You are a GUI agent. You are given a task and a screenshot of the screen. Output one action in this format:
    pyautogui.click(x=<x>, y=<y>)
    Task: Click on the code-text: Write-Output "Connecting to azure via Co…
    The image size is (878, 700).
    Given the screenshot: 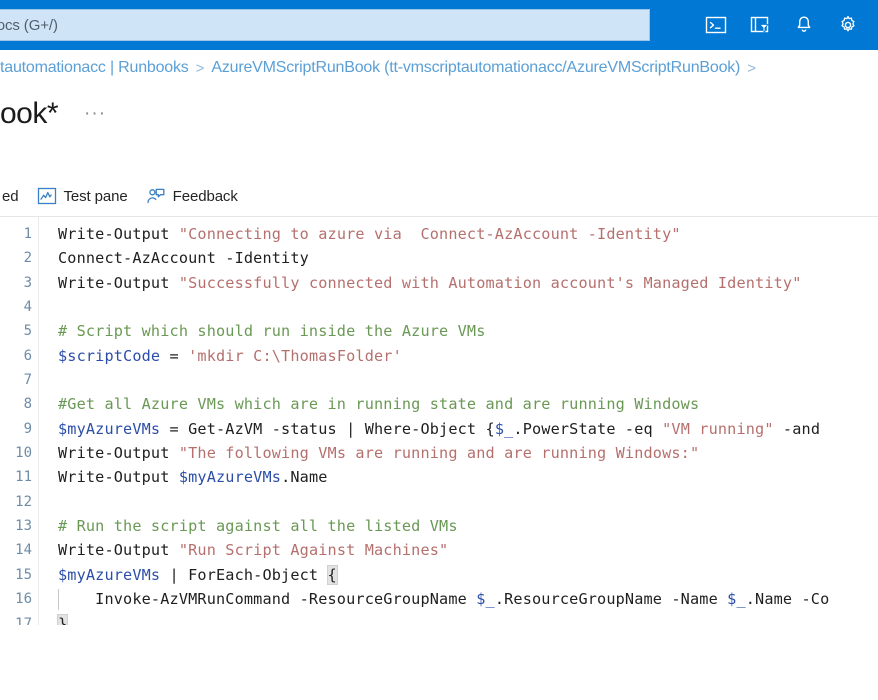 What is the action you would take?
    pyautogui.click(x=369, y=234)
    